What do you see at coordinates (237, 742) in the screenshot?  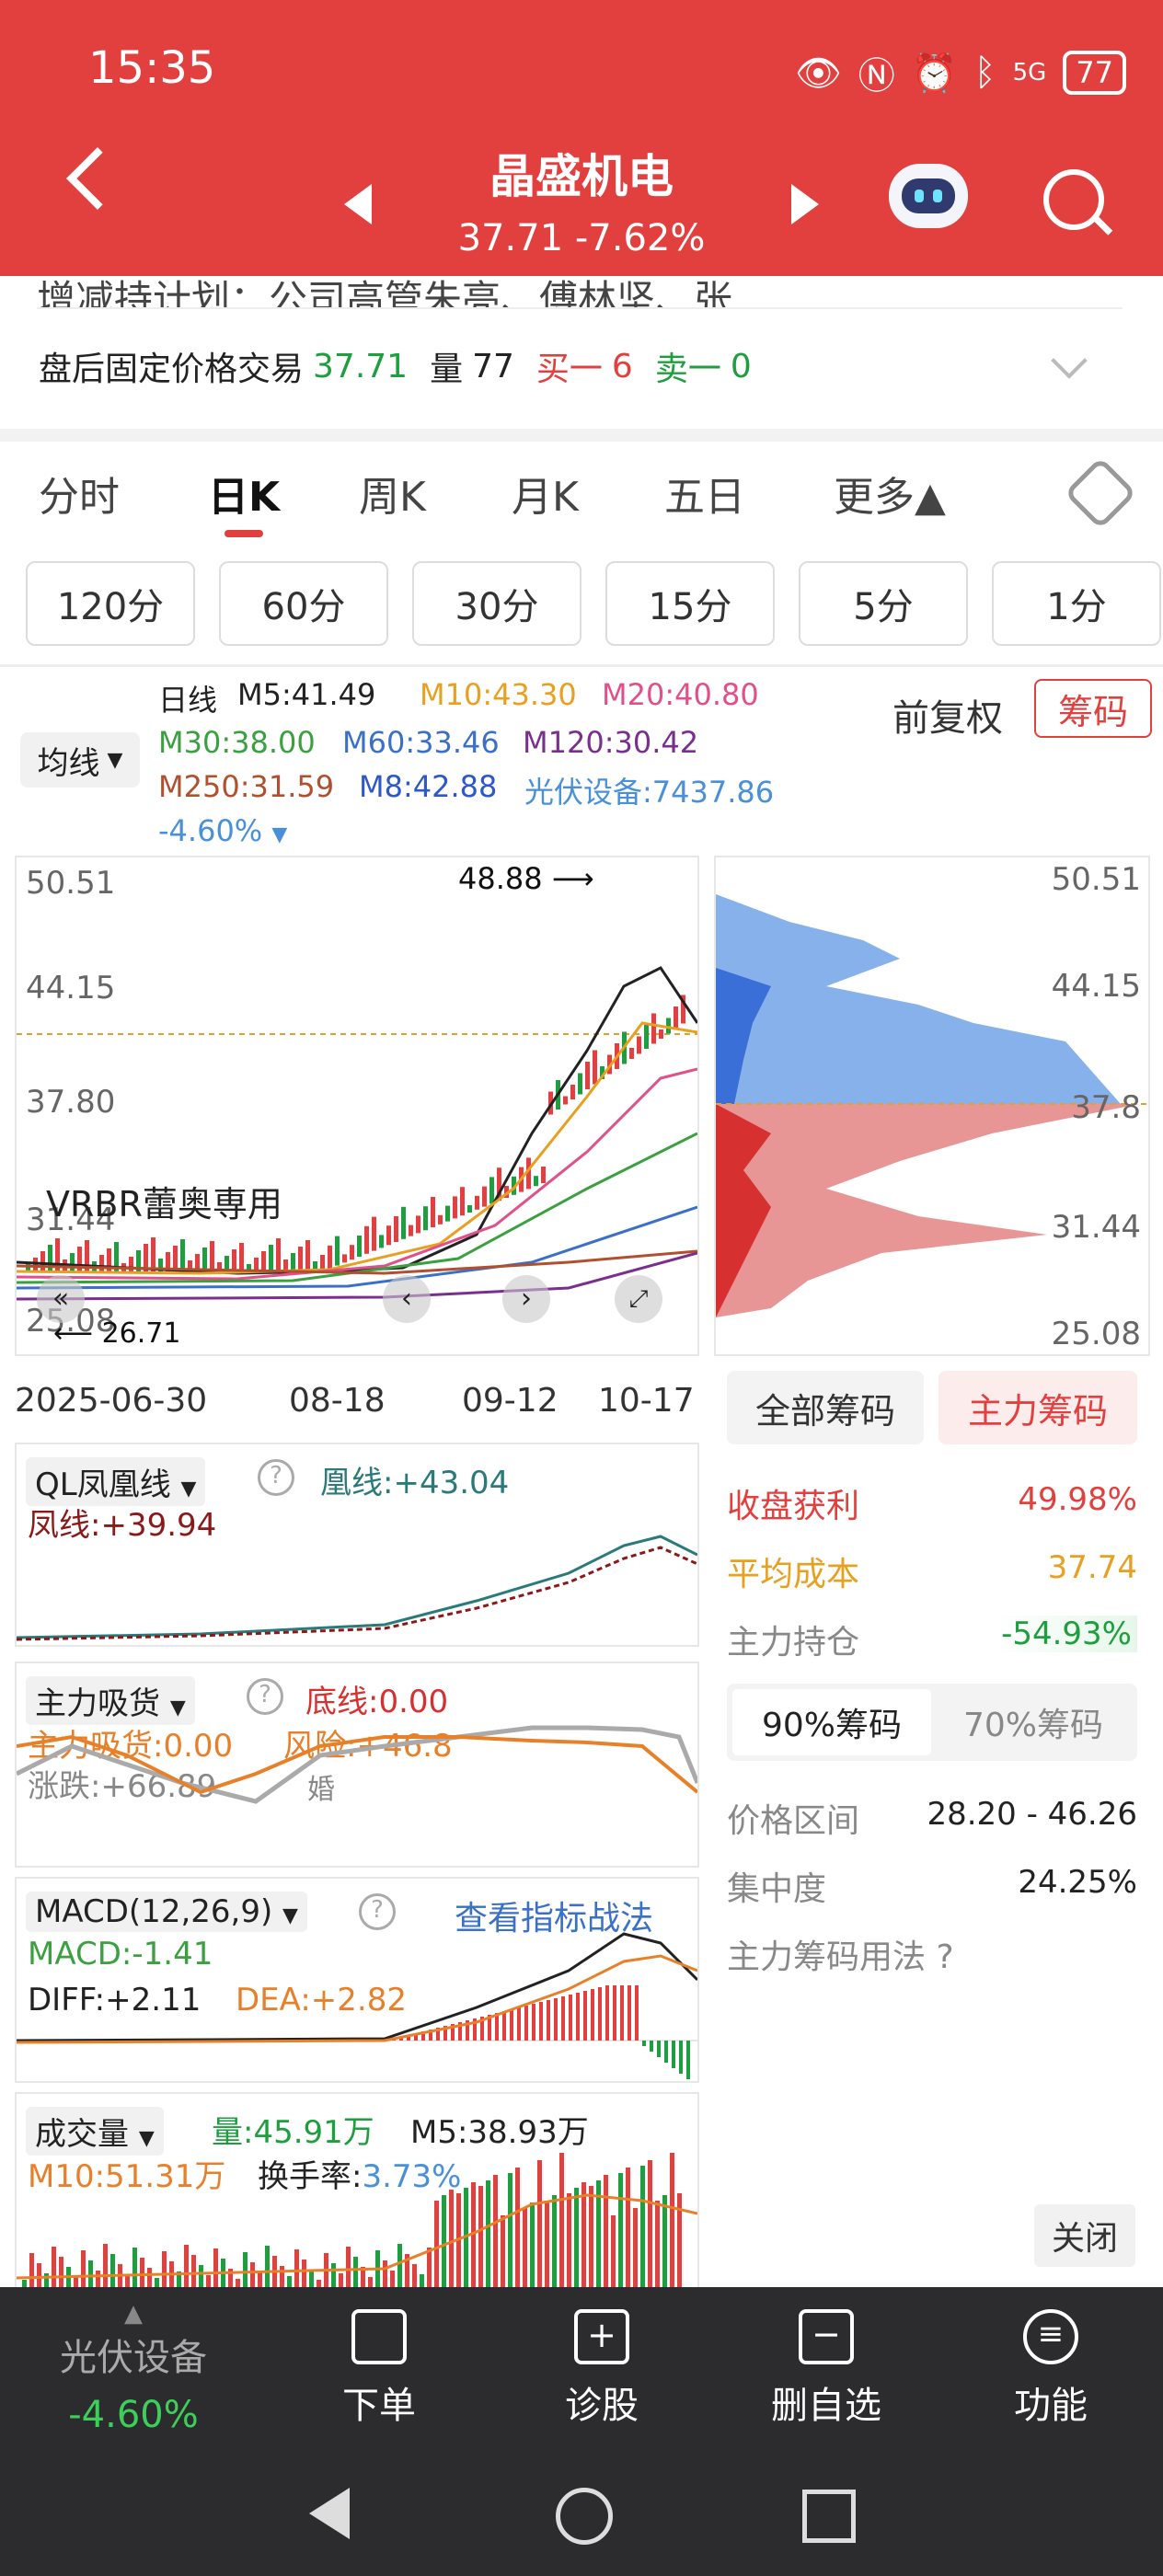 I see `legend-m30: M30:38.00` at bounding box center [237, 742].